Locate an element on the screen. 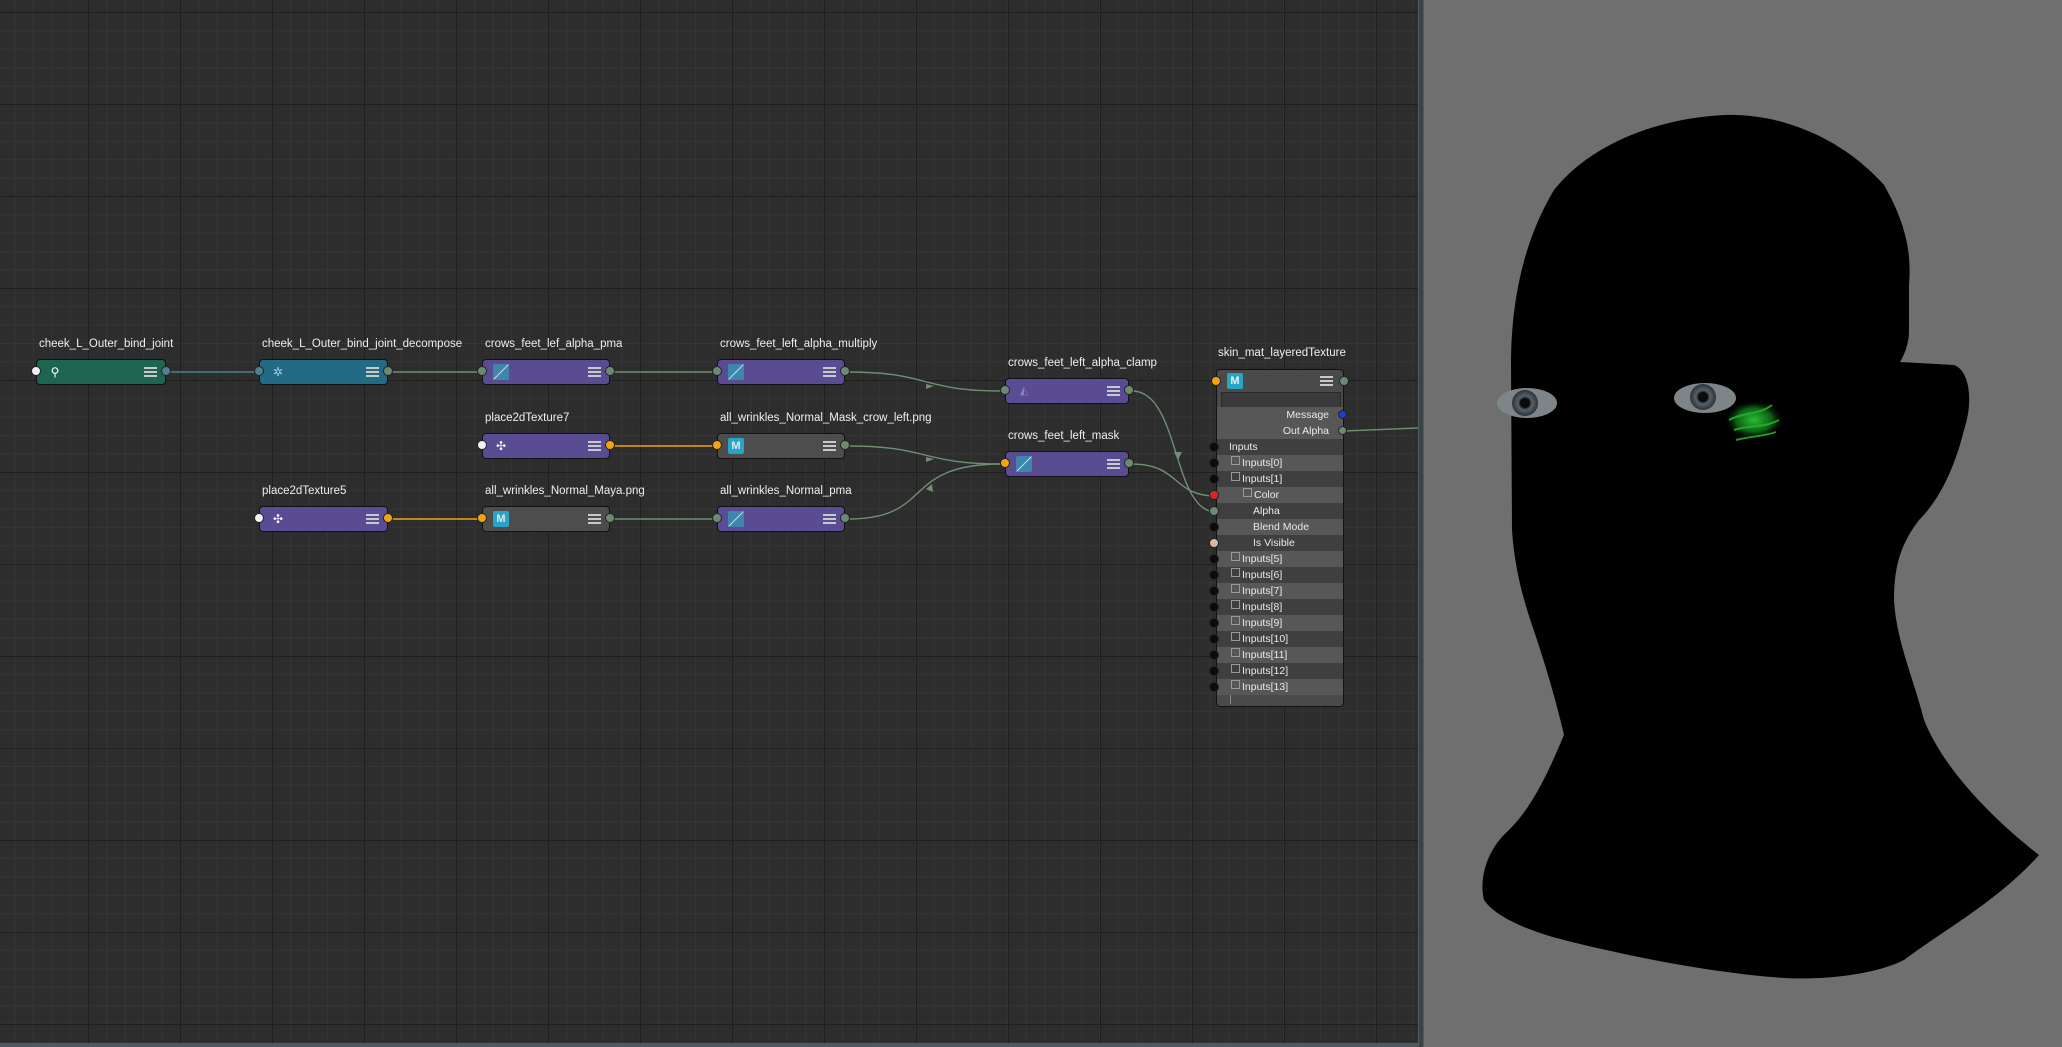  node-alpha-pma: crows_feet_lef_alpha_pma is located at coordinates (549, 361).